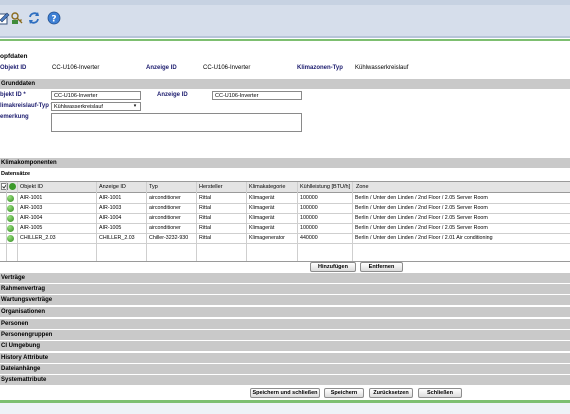 This screenshot has height=414, width=570. Describe the element at coordinates (285, 393) in the screenshot. I see `save-and-close-button: Speichern und schließen` at that location.